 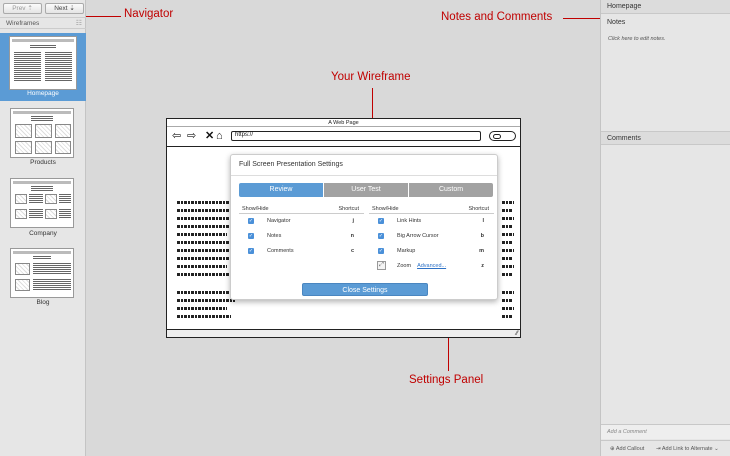 I want to click on add-link-button: ⇥ Add Link to Alternate ⌄, so click(x=687, y=449).